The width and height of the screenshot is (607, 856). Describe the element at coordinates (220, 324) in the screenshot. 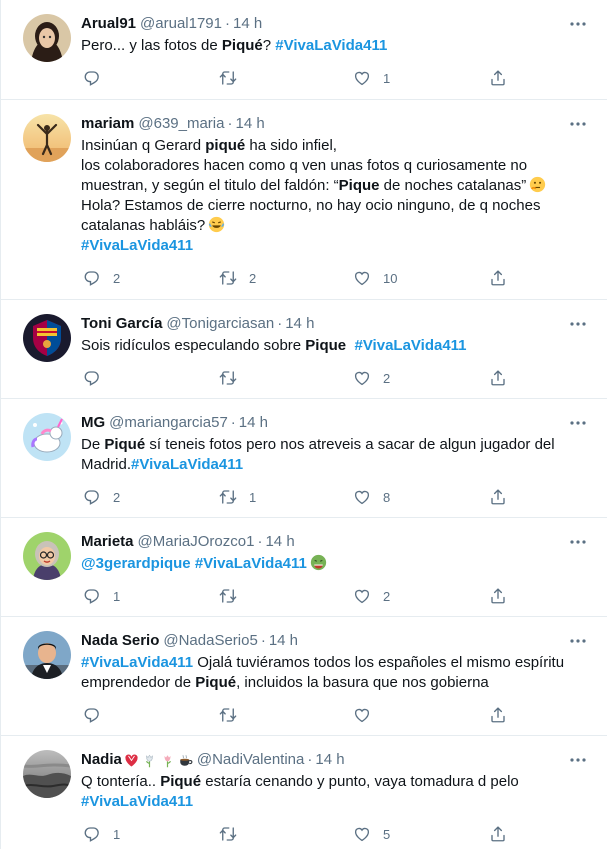

I see `author-handle: @Tonigarciasan` at that location.